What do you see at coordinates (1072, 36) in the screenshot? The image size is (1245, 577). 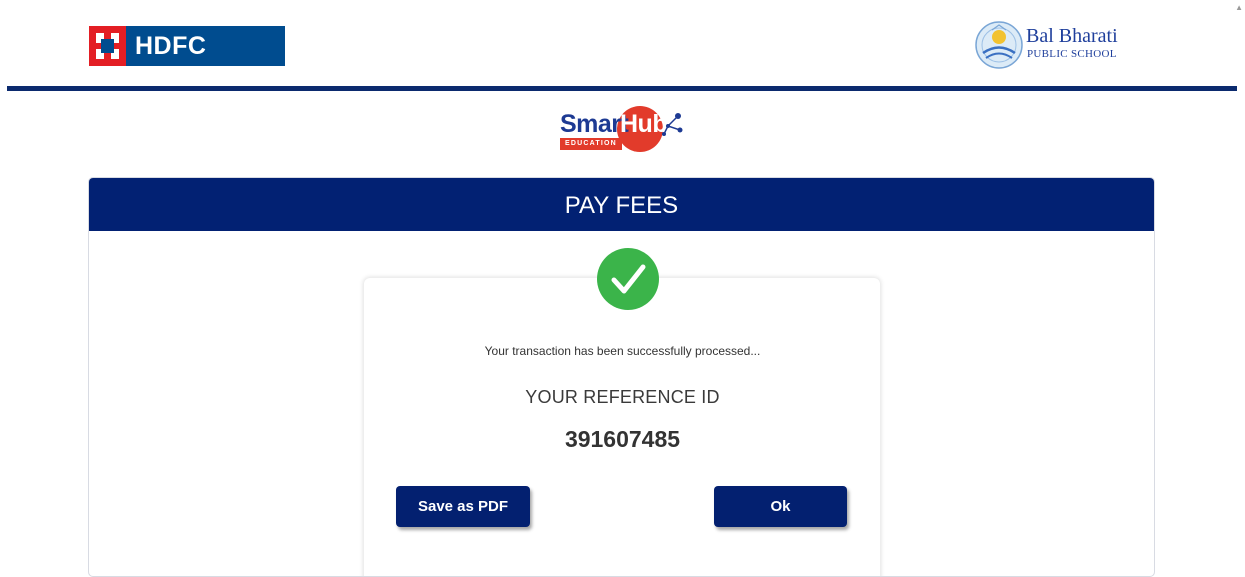 I see `school-name: Bal Bharati` at bounding box center [1072, 36].